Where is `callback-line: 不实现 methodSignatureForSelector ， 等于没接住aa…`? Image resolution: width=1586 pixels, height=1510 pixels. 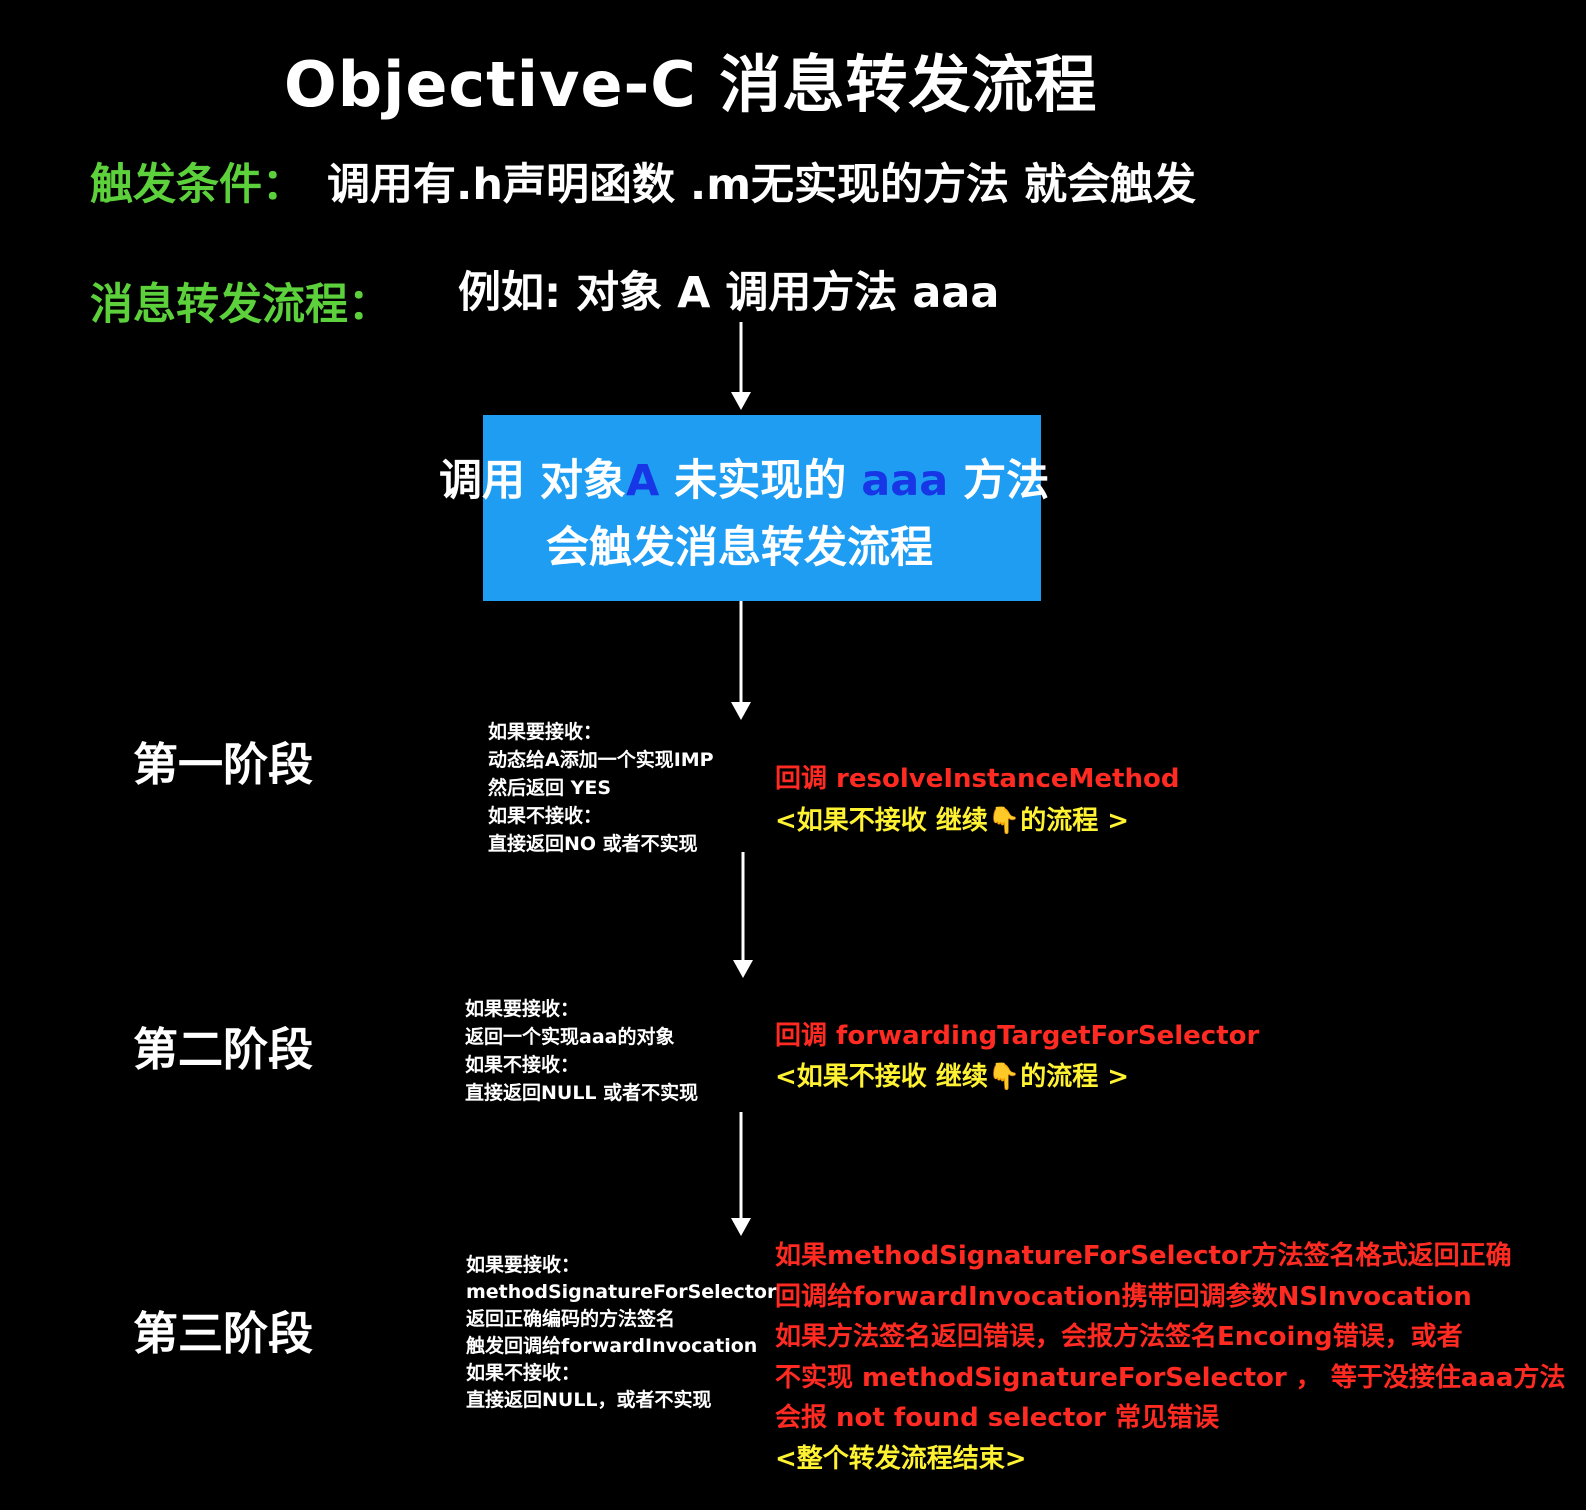 callback-line: 不实现 methodSignatureForSelector ， 等于没接住aa… is located at coordinates (1170, 1377).